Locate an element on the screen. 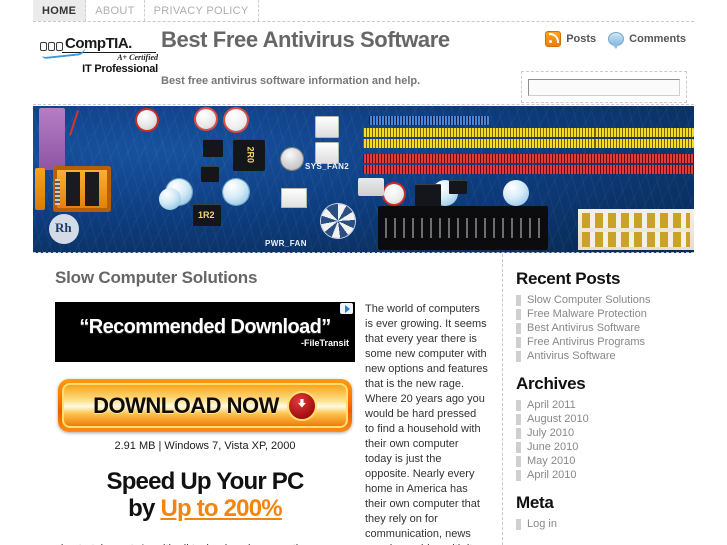 This screenshot has height=545, width=727. ad-headline: “Recommended Download” is located at coordinates (205, 327).